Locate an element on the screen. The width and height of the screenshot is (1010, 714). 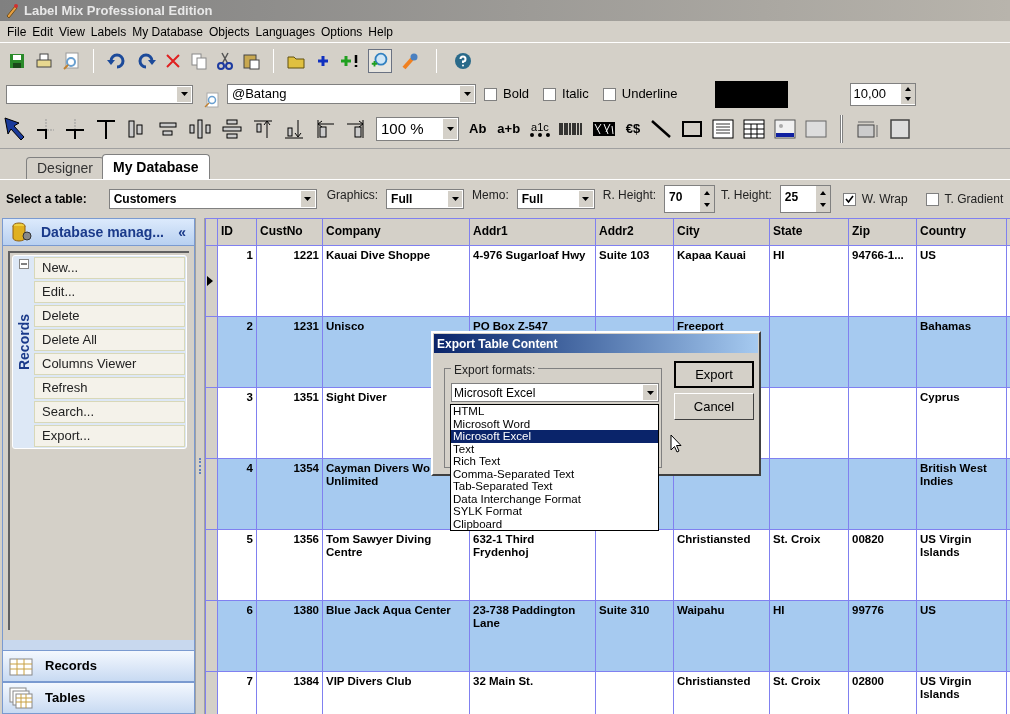
undo-icon is located at coordinates (117, 60).